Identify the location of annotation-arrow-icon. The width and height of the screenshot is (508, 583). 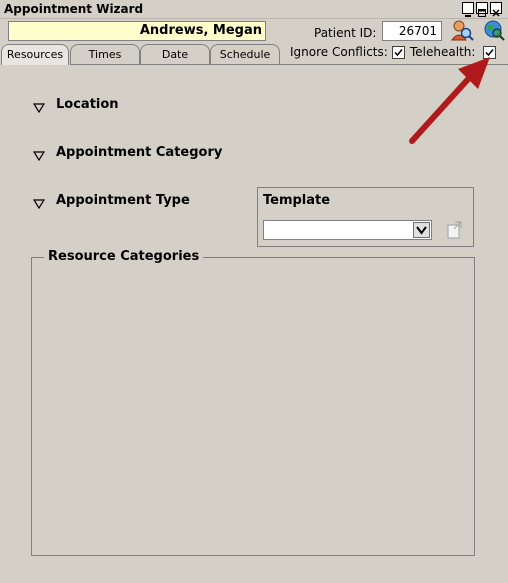
(450, 105).